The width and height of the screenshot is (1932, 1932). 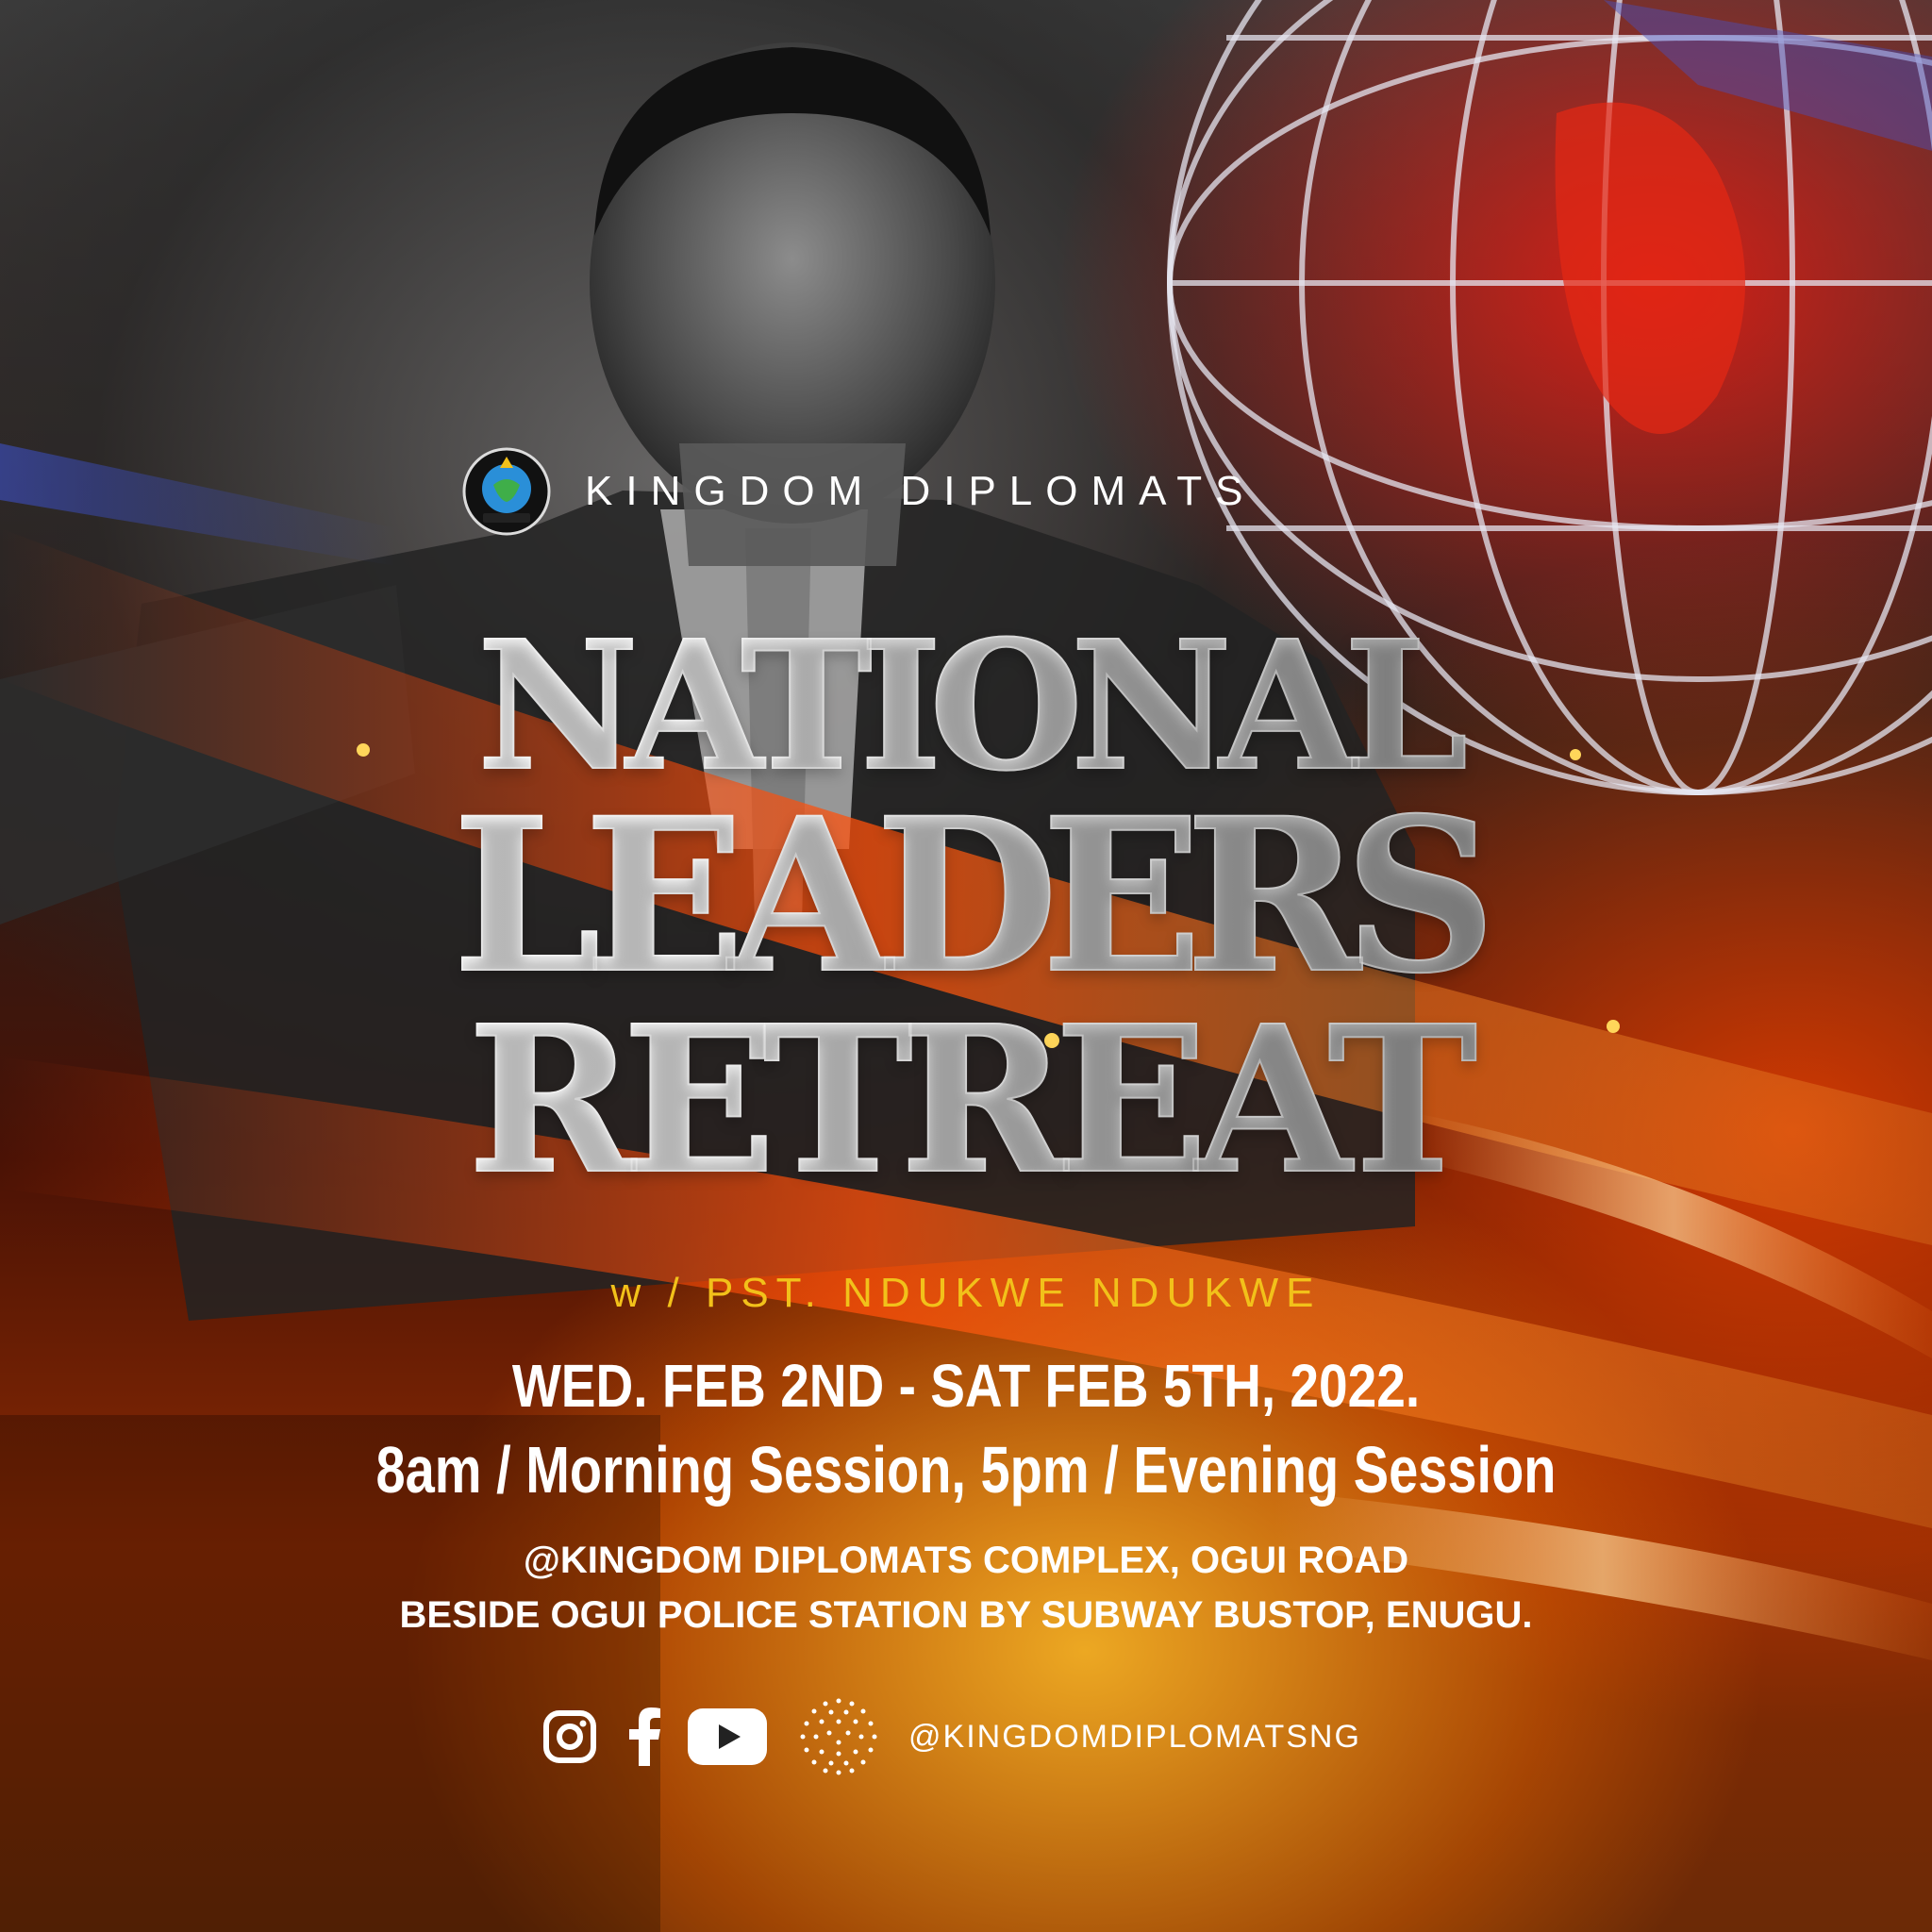 I want to click on globe-continent, so click(x=1650, y=268).